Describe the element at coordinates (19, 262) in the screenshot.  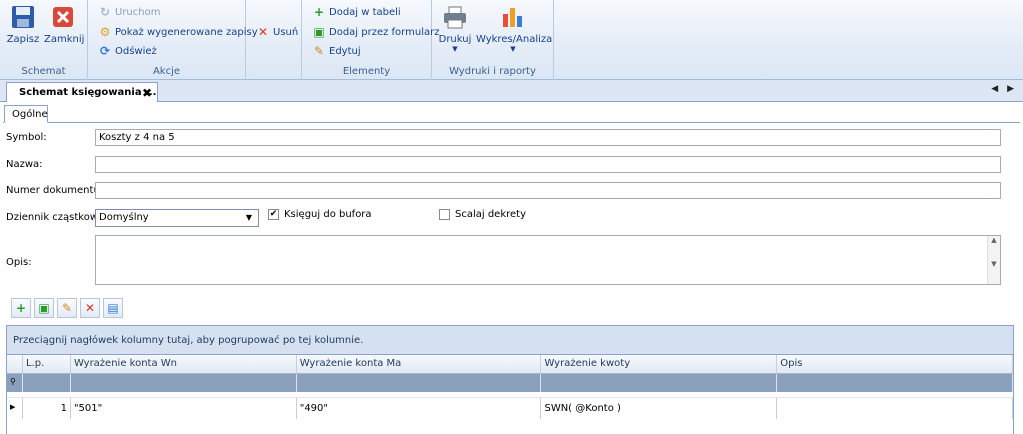
I see `opis-label: Opis:` at that location.